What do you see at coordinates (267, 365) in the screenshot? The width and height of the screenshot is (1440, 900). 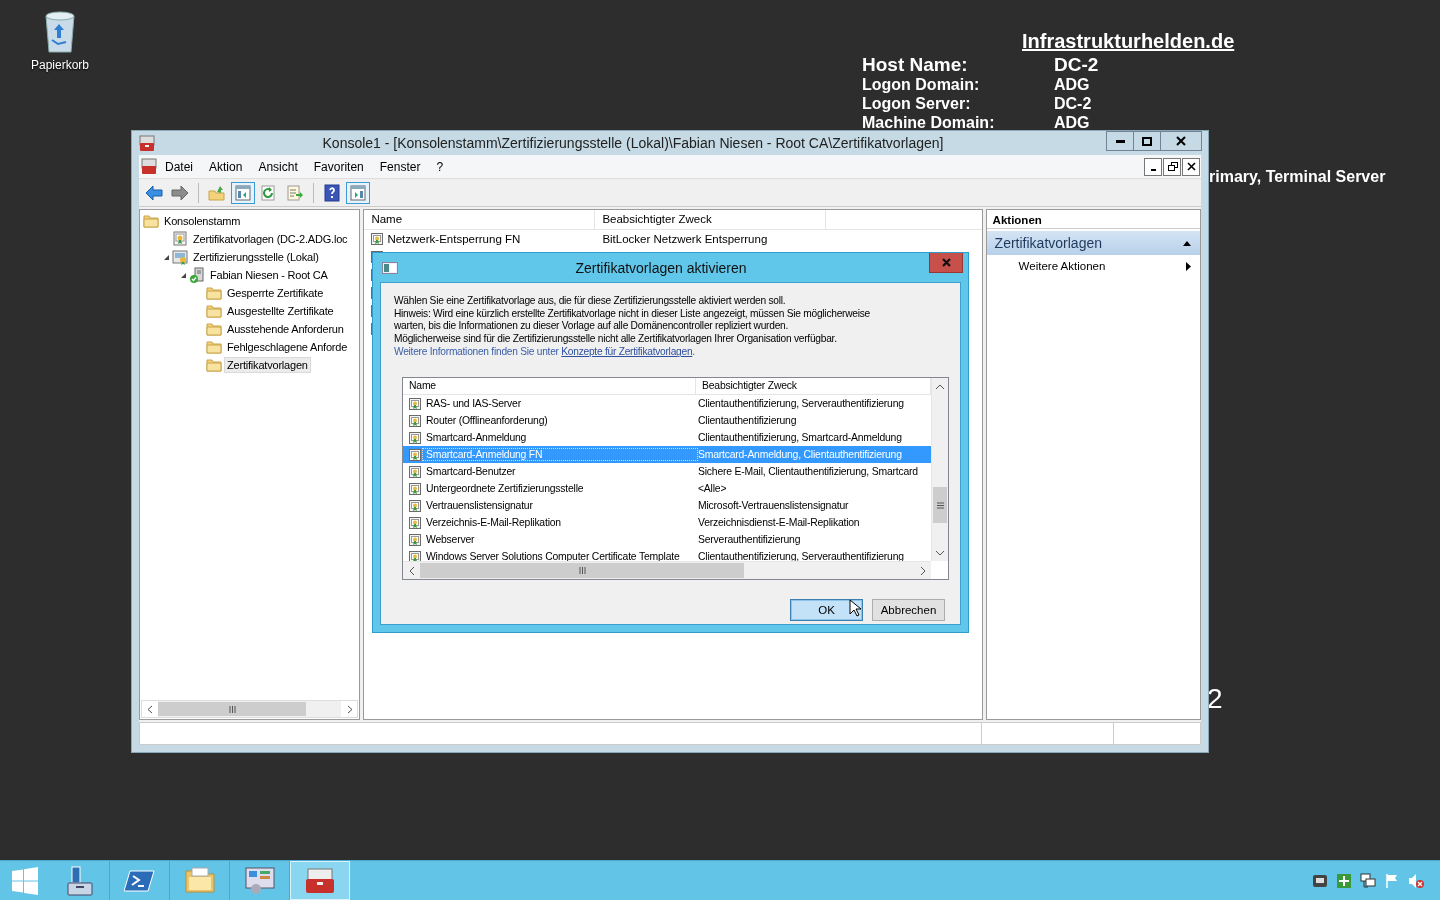 I see `tree-item: Zertifikatvorlagen` at bounding box center [267, 365].